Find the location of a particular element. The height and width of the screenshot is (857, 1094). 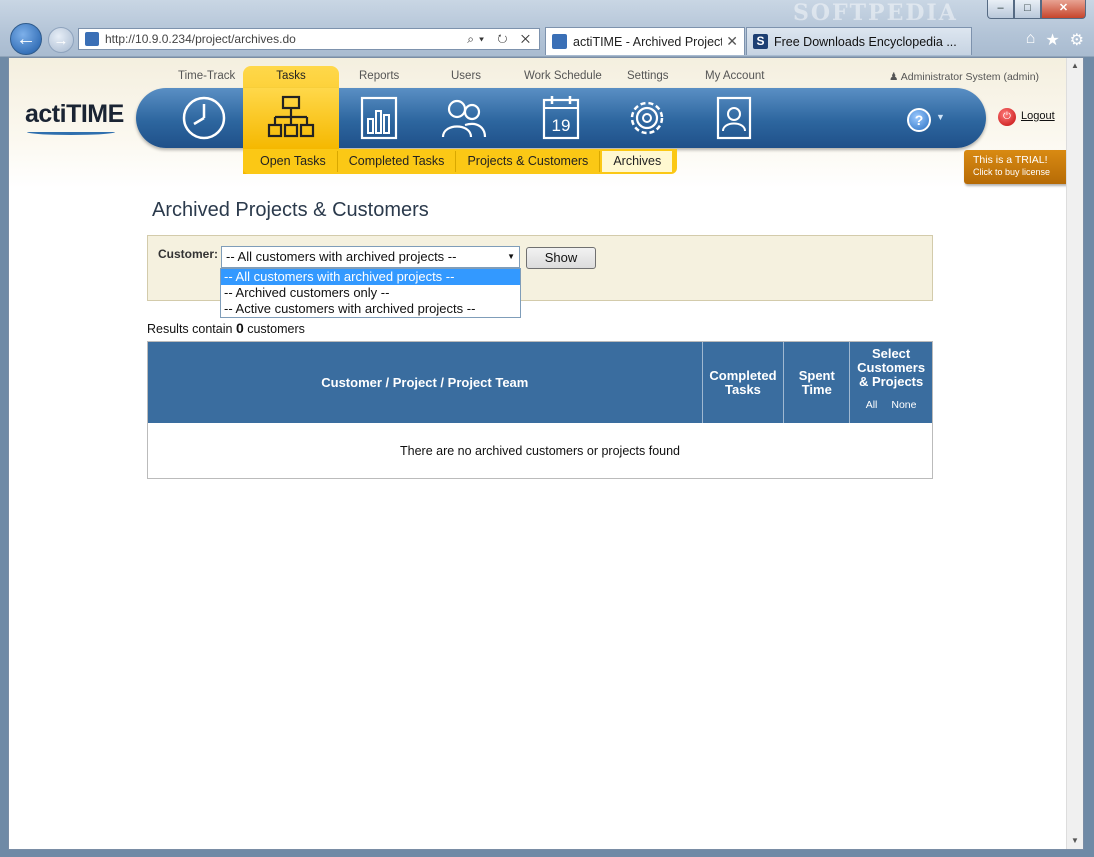

page-favicon is located at coordinates (92, 39).